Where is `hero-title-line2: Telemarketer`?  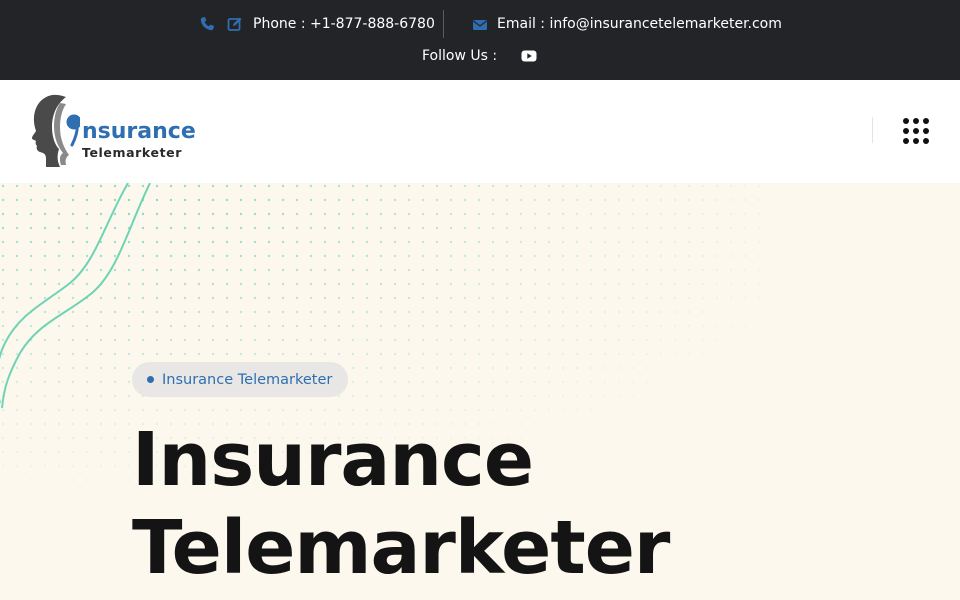 hero-title-line2: Telemarketer is located at coordinates (401, 548).